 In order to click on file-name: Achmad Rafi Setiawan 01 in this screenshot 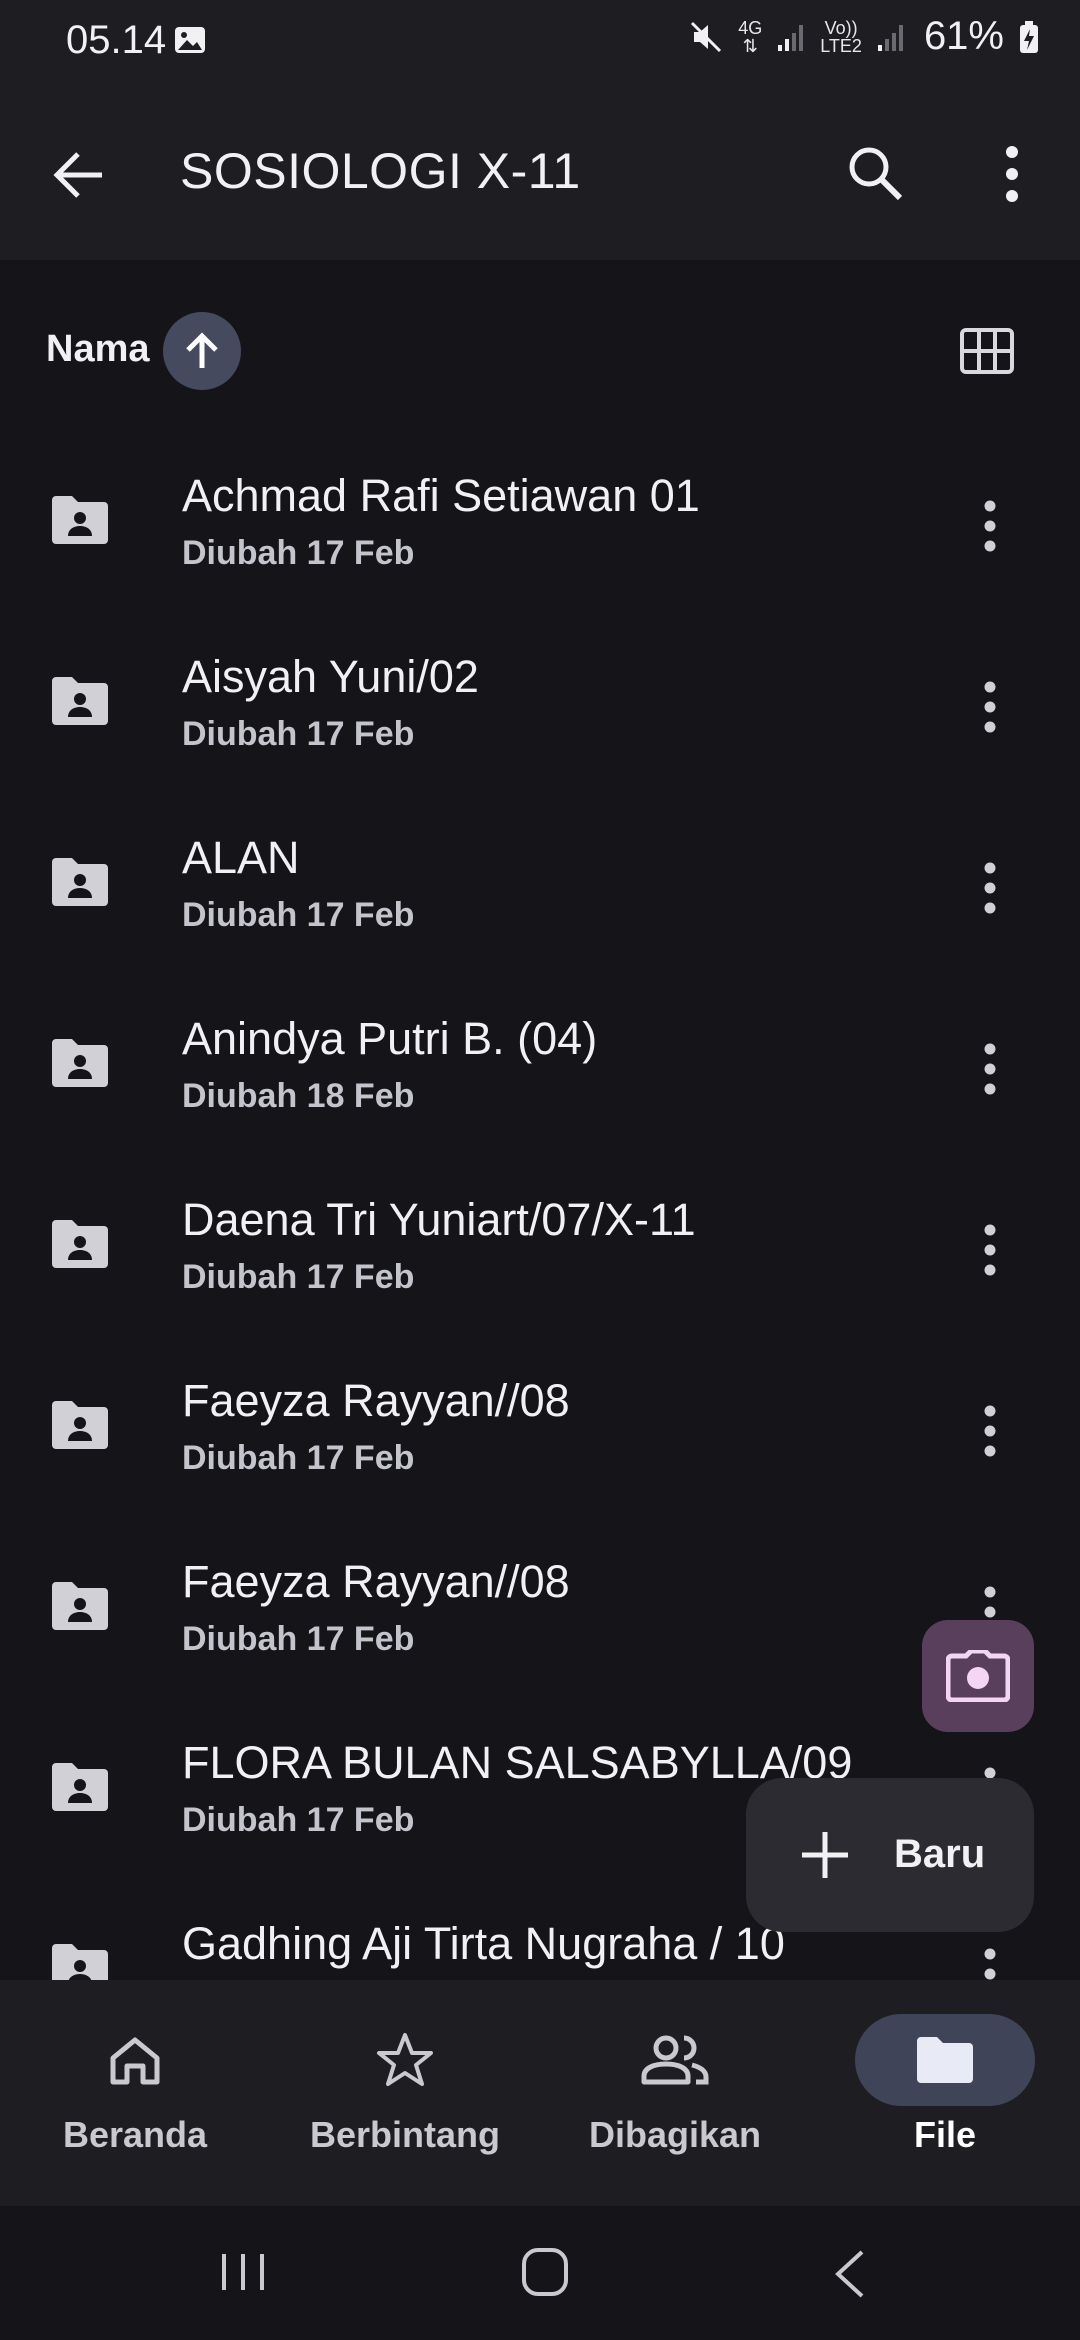, I will do `click(441, 495)`.